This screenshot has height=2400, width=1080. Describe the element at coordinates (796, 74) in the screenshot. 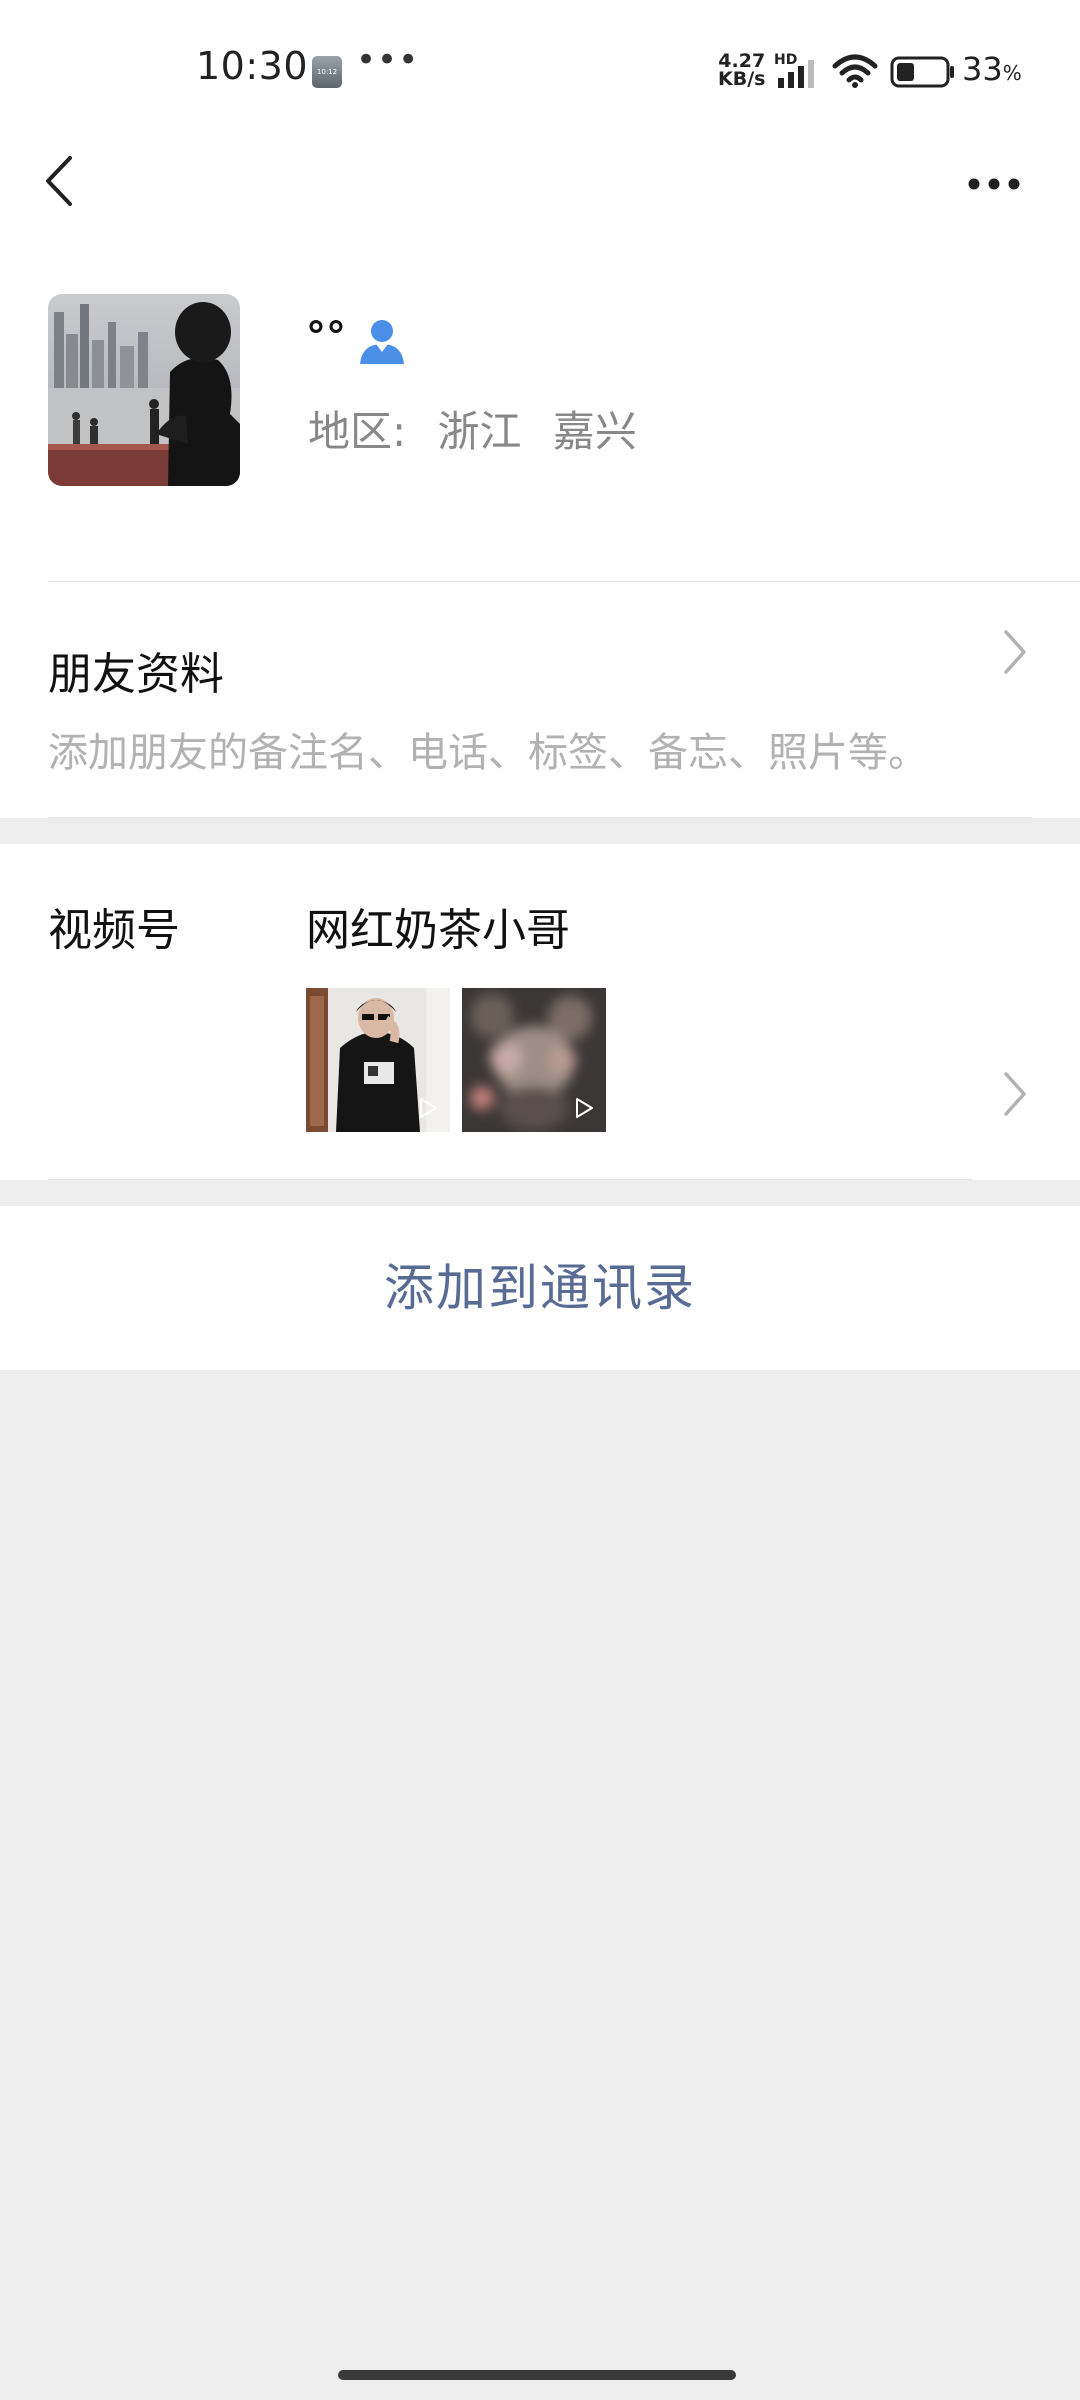

I see `signal-icon` at that location.